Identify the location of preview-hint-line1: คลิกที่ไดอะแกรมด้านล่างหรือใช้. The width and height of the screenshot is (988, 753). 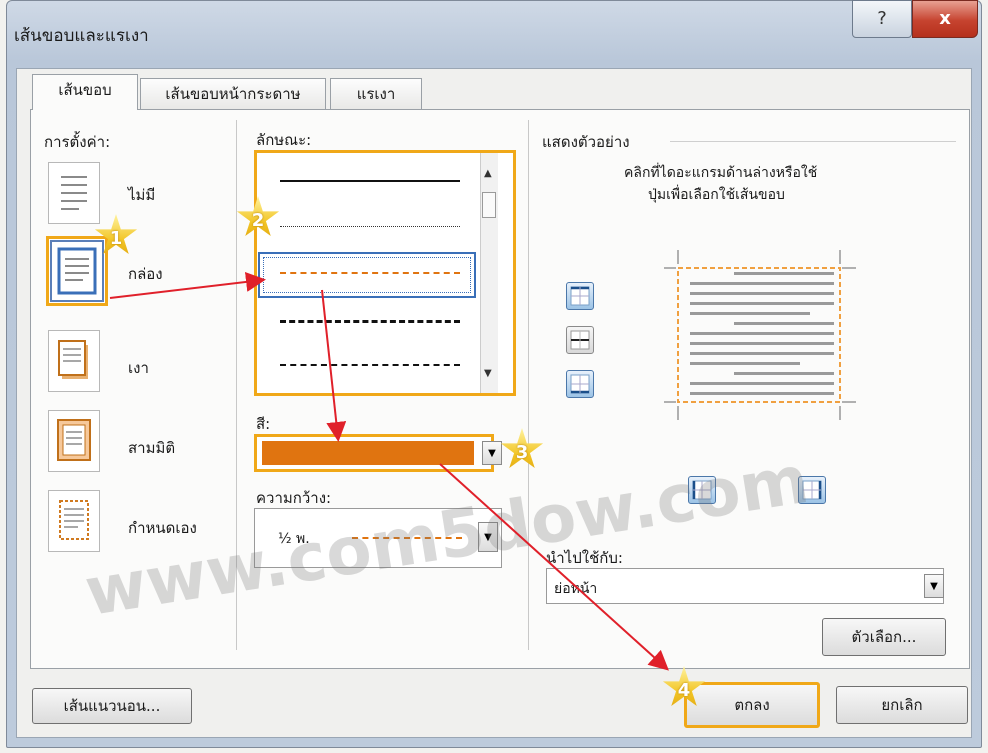
(721, 173).